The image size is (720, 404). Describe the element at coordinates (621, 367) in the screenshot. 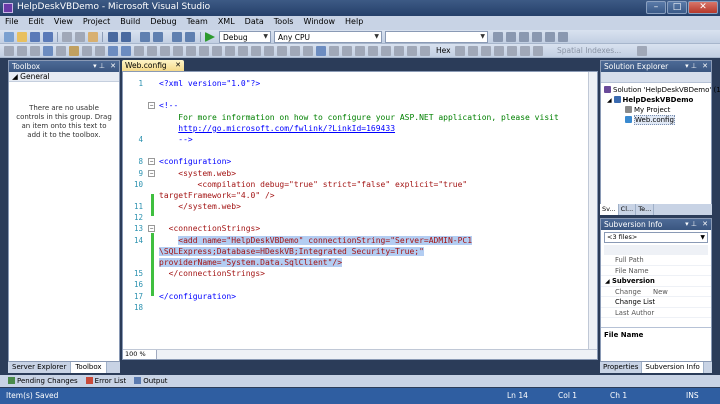

I see `tab-properties: Properties` at that location.